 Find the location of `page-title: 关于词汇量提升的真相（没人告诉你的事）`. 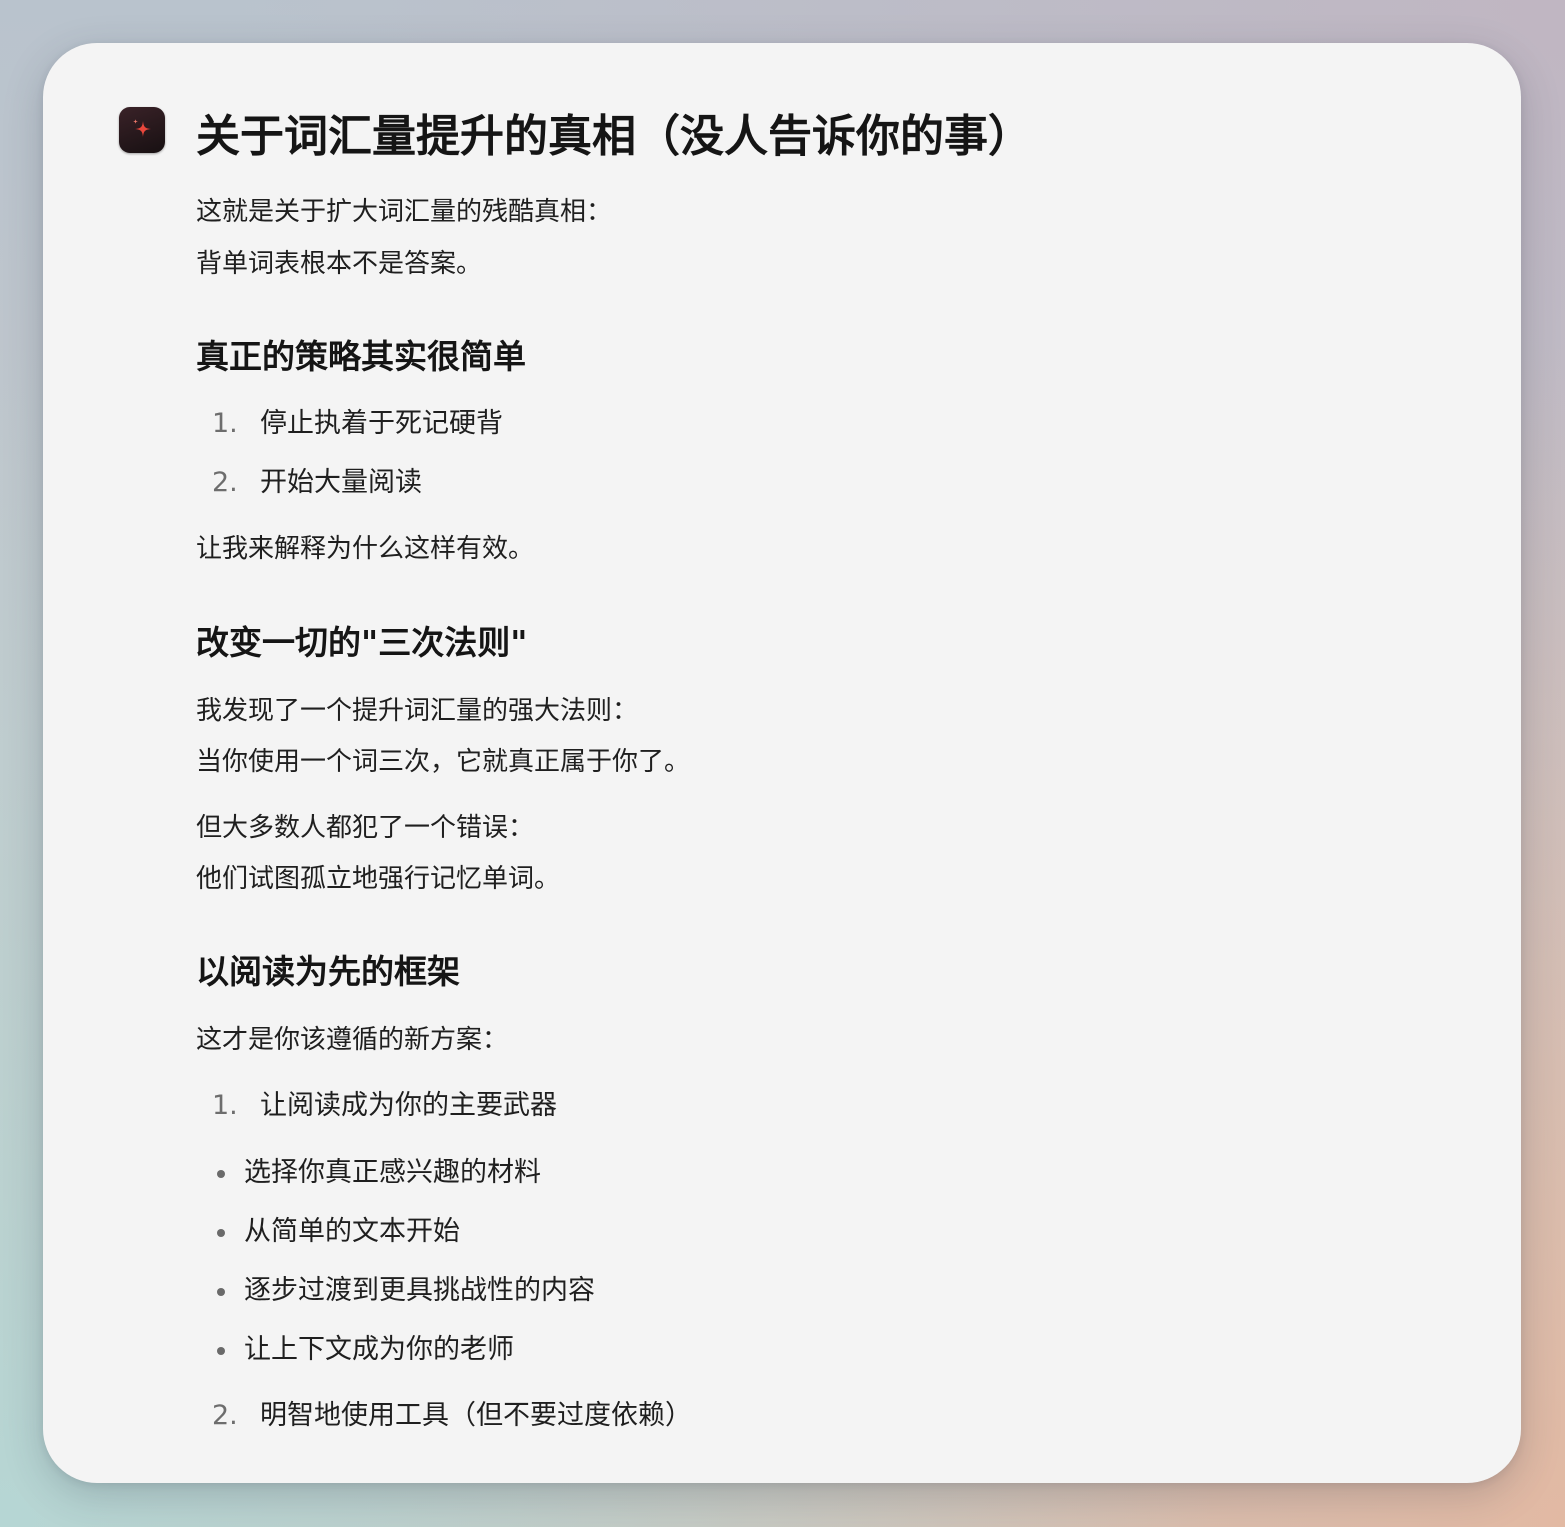

page-title: 关于词汇量提升的真相（没人告诉你的事） is located at coordinates (614, 136).